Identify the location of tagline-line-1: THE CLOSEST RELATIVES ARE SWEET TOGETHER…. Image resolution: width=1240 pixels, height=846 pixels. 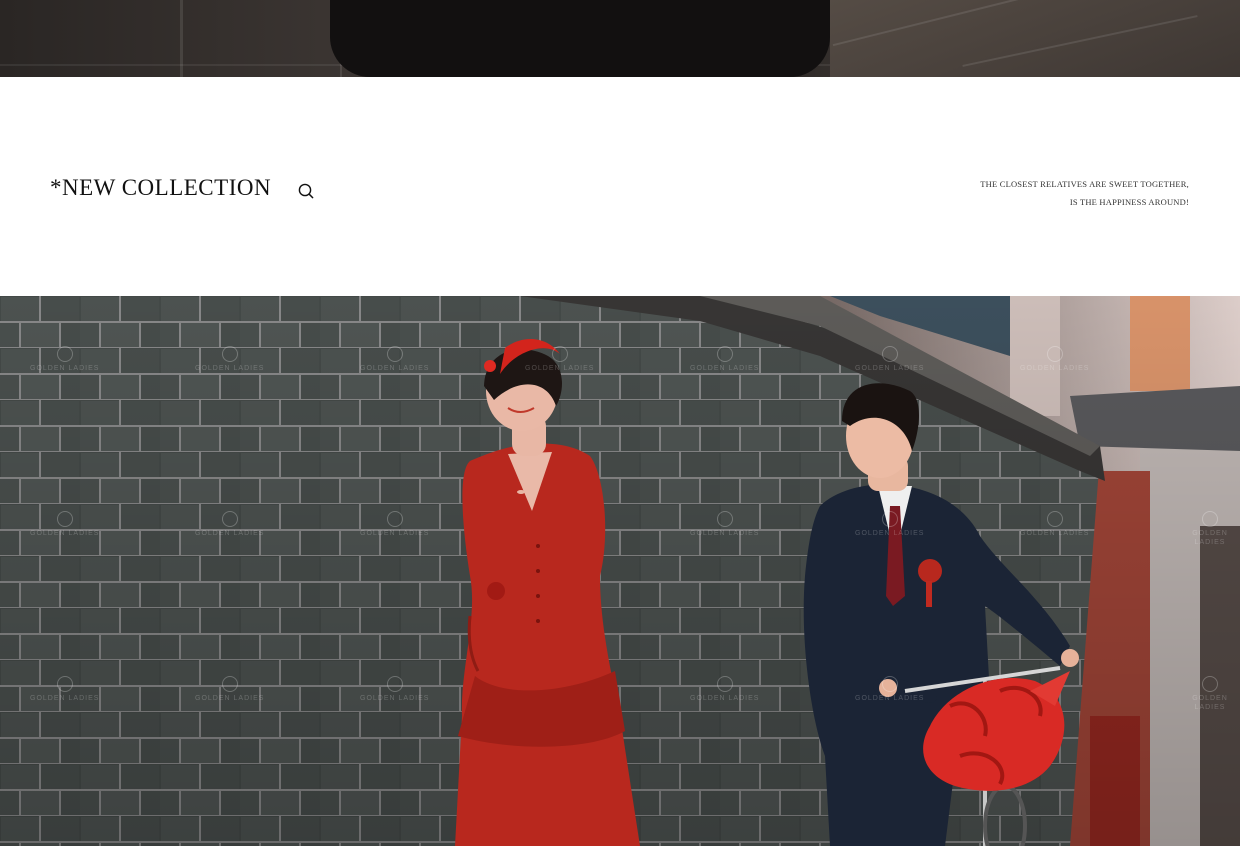
(1084, 184).